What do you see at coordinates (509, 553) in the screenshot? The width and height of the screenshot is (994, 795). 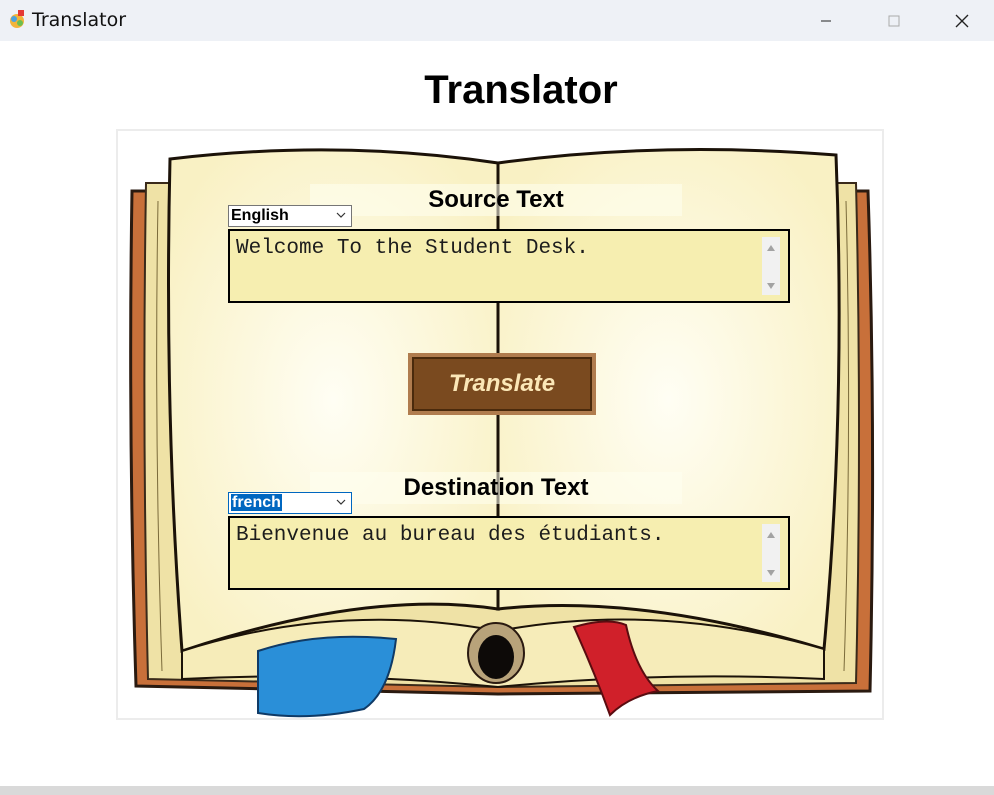 I see `destination-text-area: Bienvenue au bureau des étudiants.` at bounding box center [509, 553].